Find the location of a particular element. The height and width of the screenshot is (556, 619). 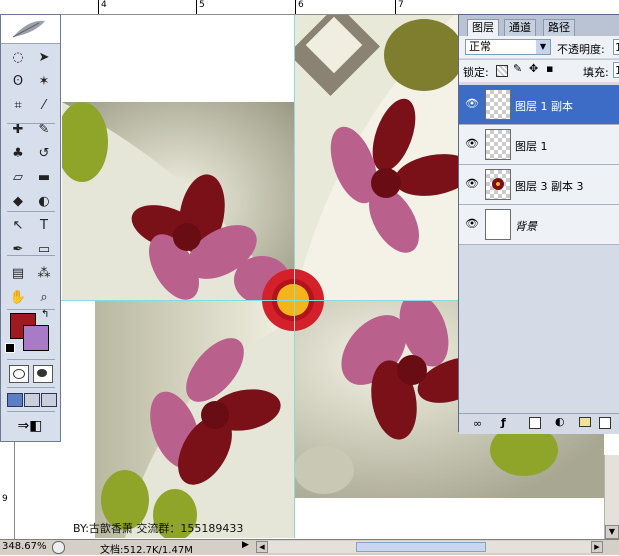

swap-colors-icon: ↰ is located at coordinates (45, 314).